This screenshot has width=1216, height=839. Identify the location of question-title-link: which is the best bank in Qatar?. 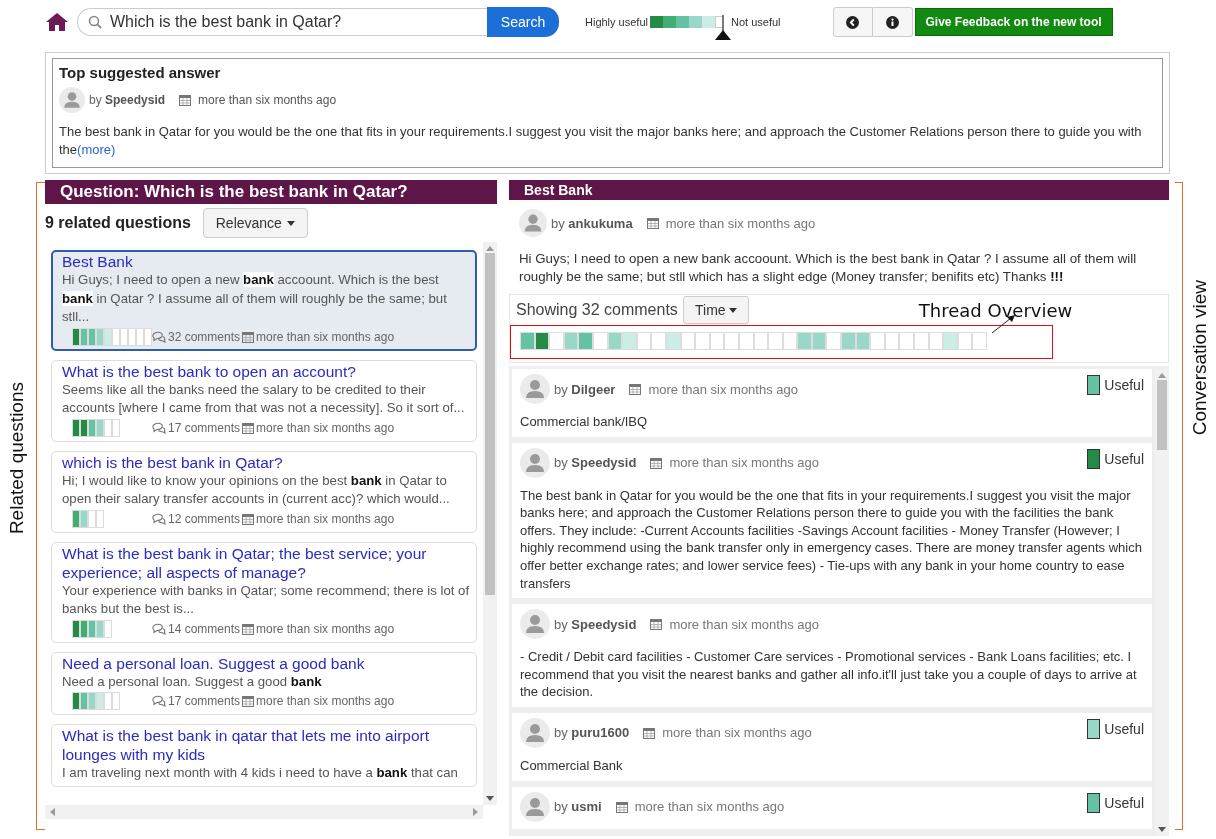
(266, 462).